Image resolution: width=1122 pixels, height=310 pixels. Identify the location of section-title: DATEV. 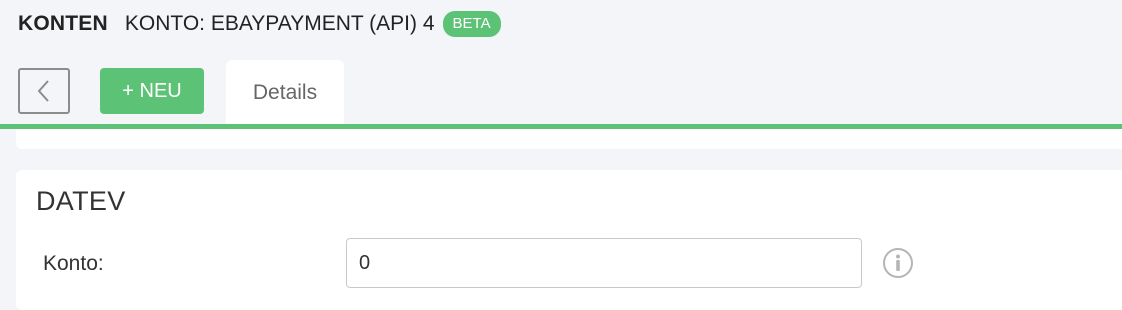
(81, 201).